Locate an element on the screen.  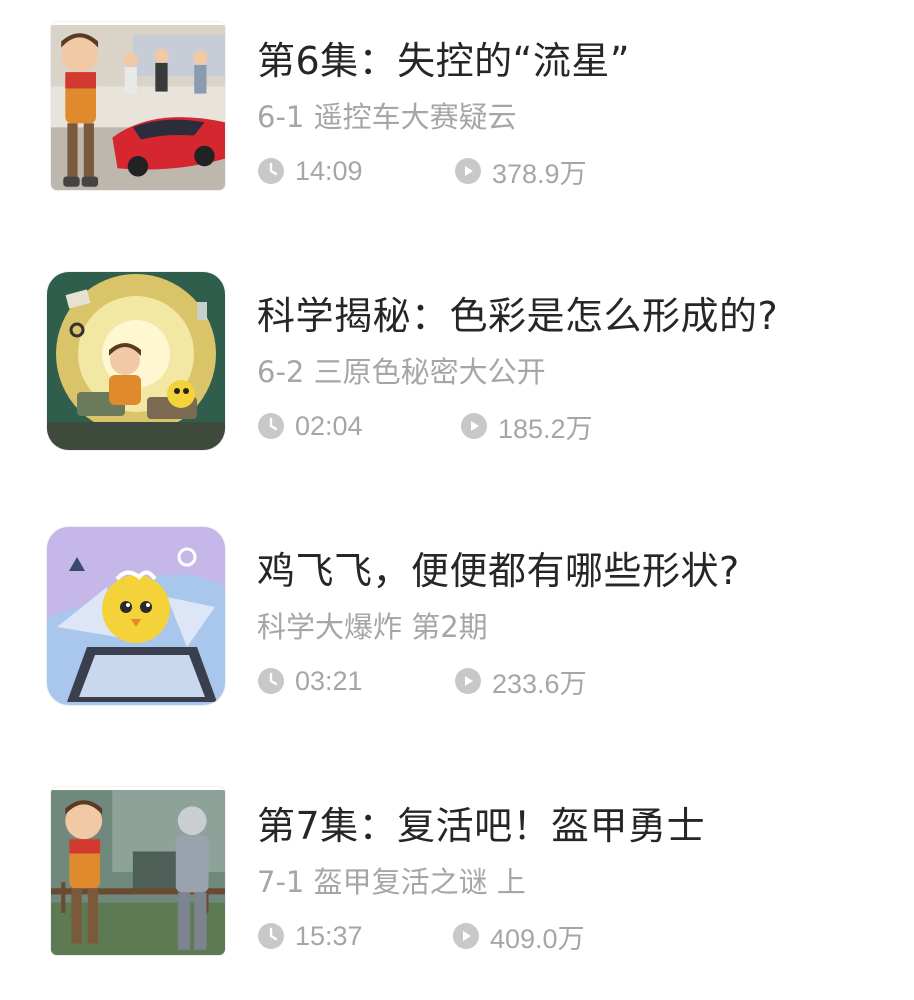
episode-meta: 14:09 378.9万 is located at coordinates (422, 171).